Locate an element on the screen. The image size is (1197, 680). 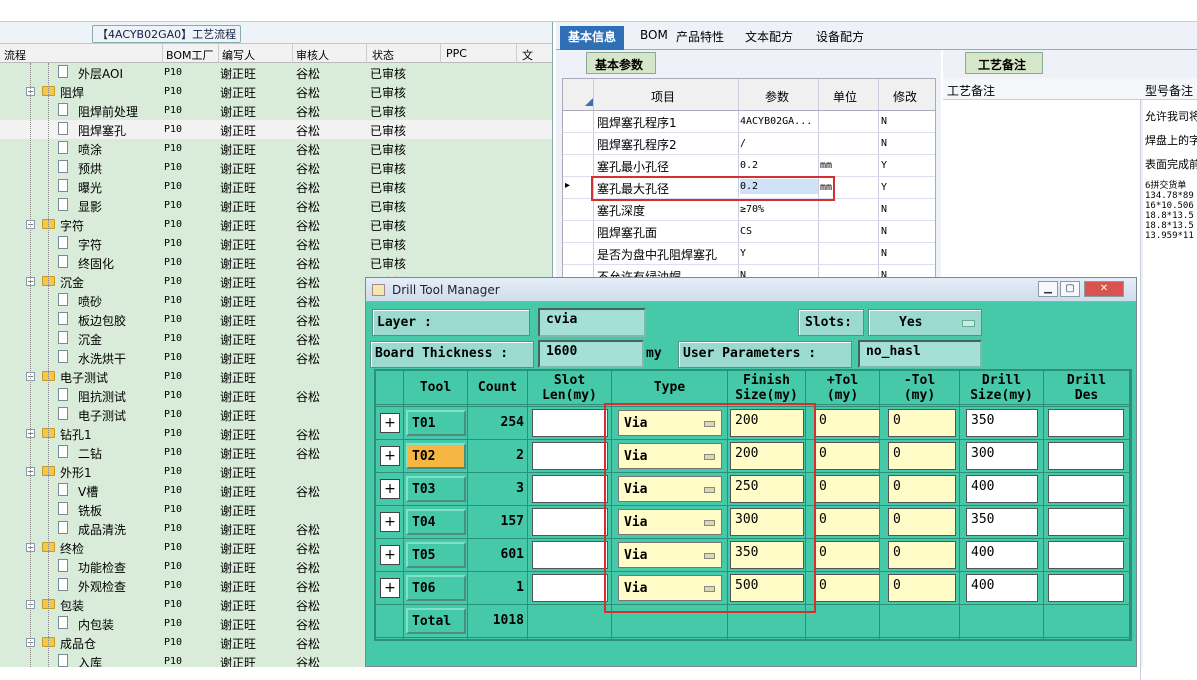
tree-item-name: V槽 is located at coordinates (88, 492).